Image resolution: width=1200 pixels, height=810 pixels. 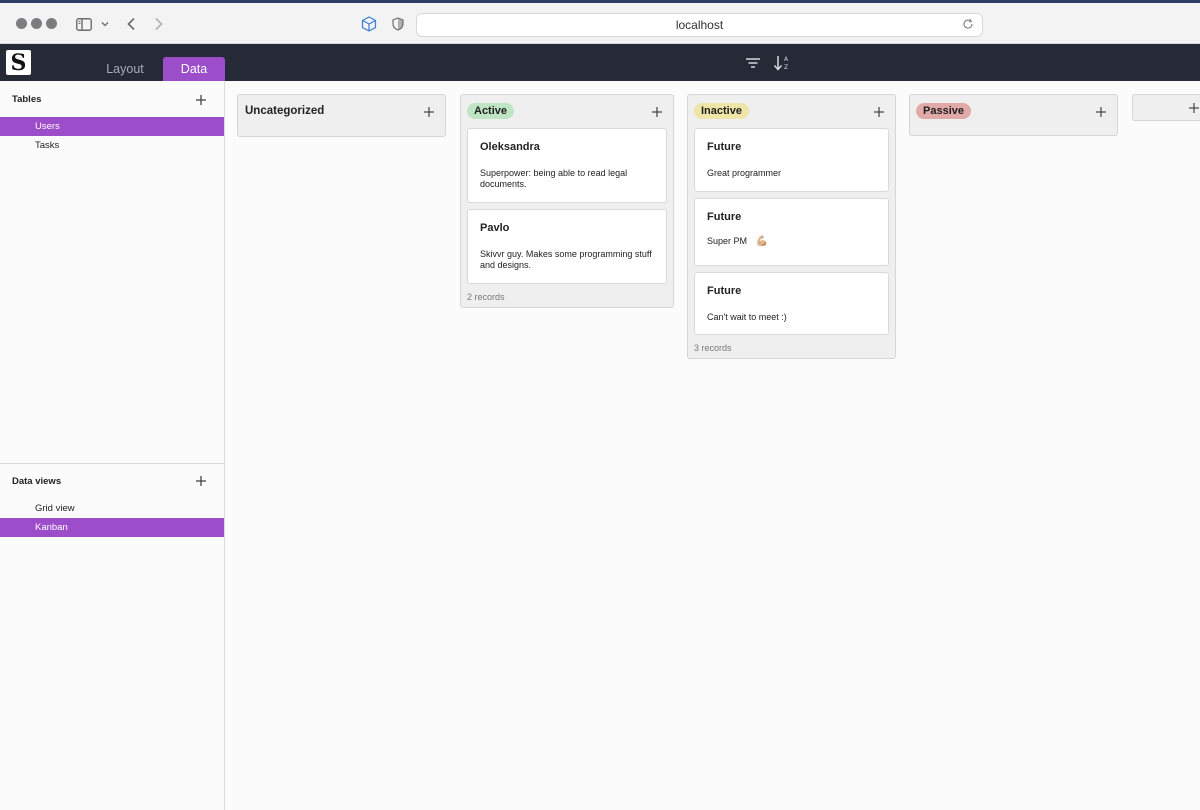 I want to click on column-header: Passive, so click(x=1013, y=111).